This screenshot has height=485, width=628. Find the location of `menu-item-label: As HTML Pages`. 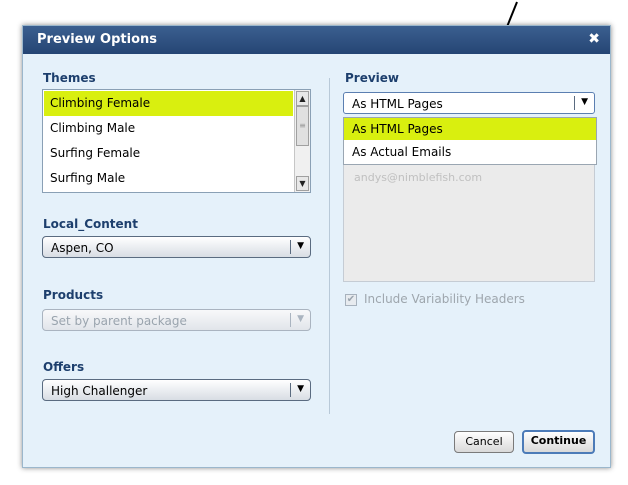

menu-item-label: As HTML Pages is located at coordinates (397, 129).